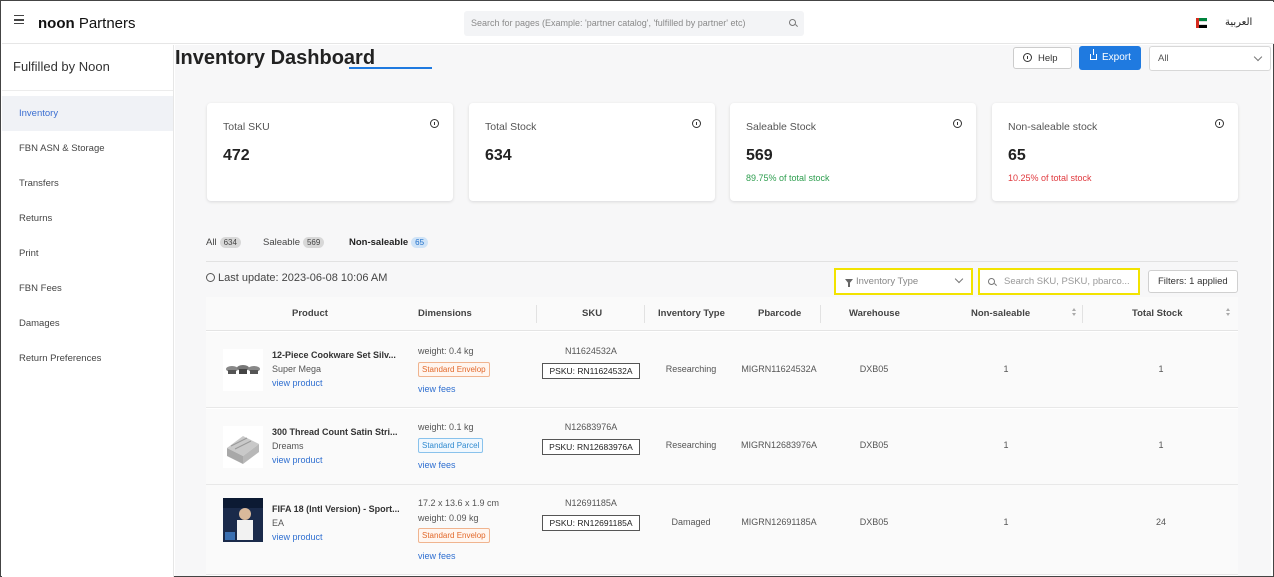 The height and width of the screenshot is (577, 1274). I want to click on sidebar-item-fbn-asn-storage: FBN ASN & Storage, so click(87, 148).